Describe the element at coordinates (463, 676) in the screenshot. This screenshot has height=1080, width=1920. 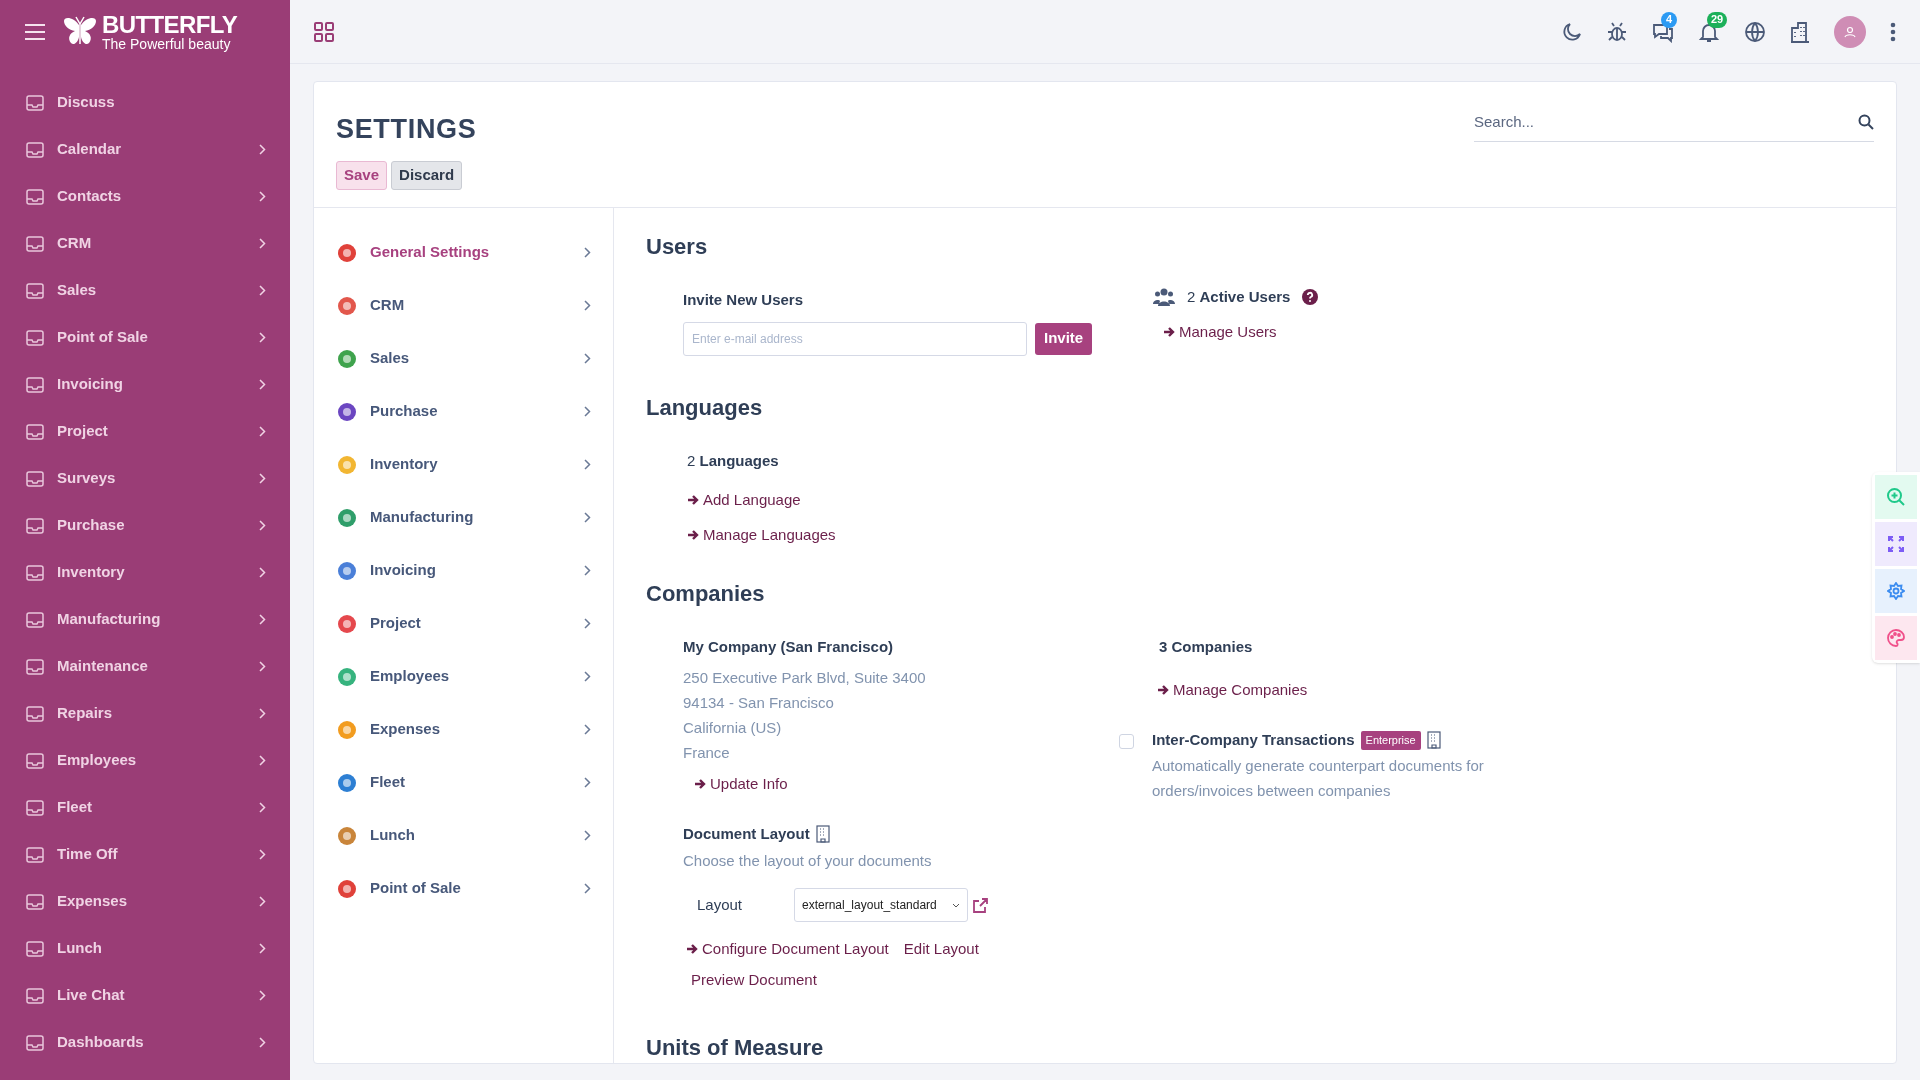
I see `settings-menu-item: Employees` at that location.